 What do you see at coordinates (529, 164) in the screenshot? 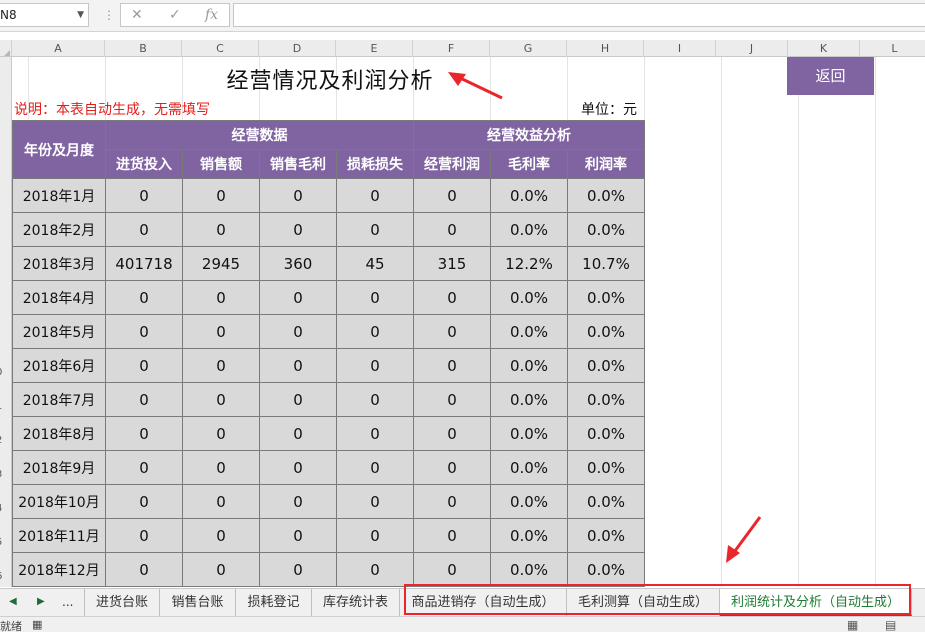
I see `column-subheader: 毛利率` at bounding box center [529, 164].